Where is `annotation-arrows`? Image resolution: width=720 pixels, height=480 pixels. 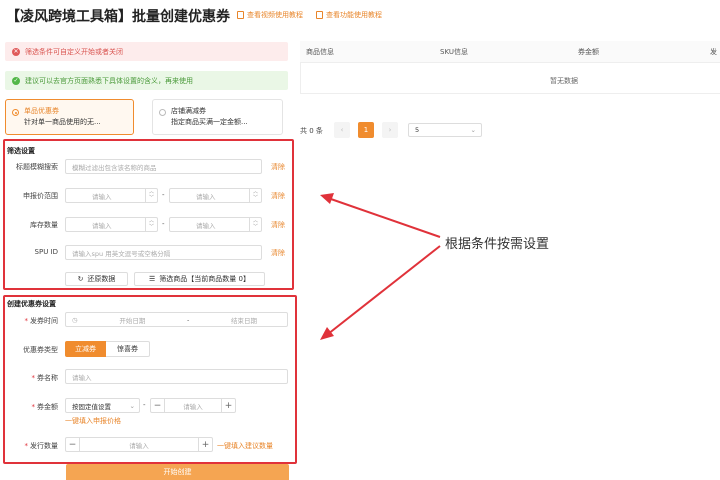 annotation-arrows is located at coordinates (380, 266).